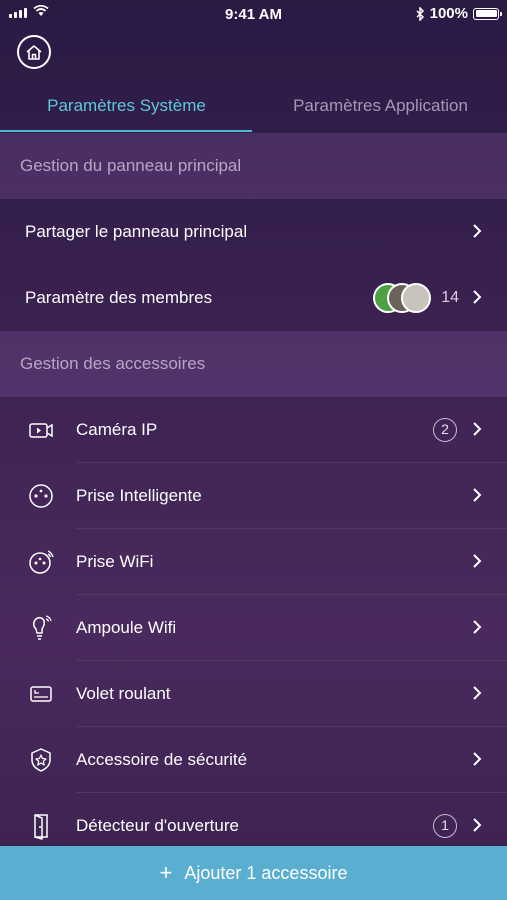 The width and height of the screenshot is (507, 900). Describe the element at coordinates (416, 298) in the screenshot. I see `avatar` at that location.